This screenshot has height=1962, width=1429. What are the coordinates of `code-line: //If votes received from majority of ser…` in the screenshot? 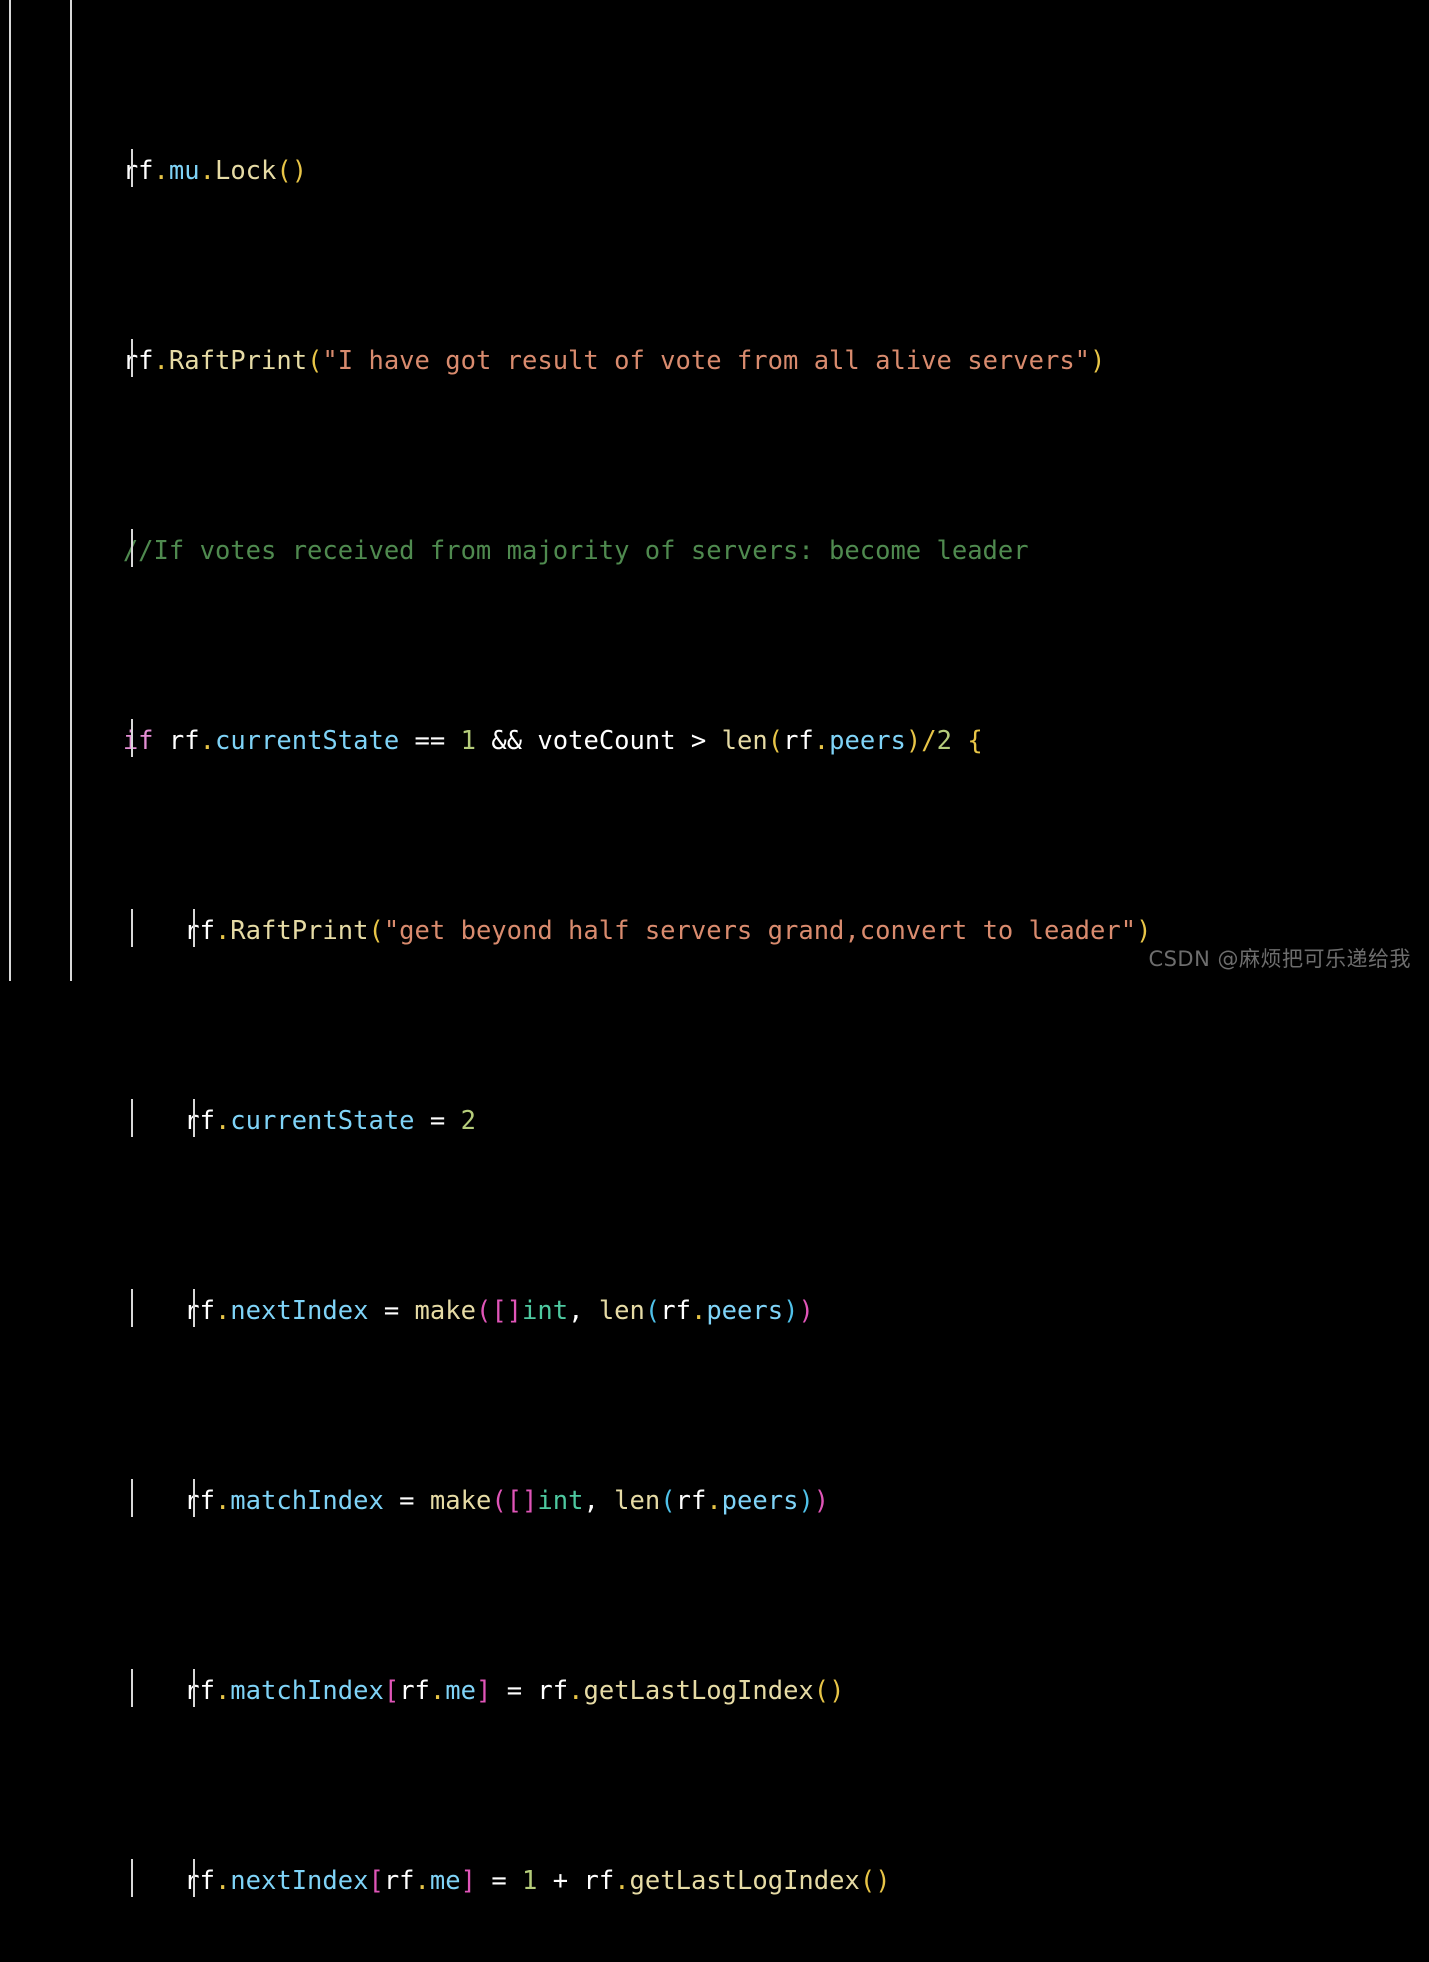 It's located at (714, 549).